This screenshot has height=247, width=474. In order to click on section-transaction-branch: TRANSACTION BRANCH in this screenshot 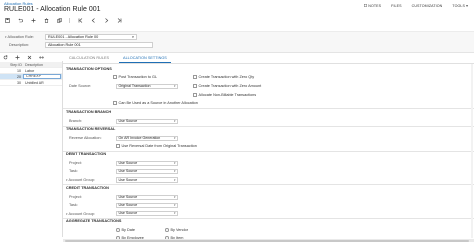, I will do `click(89, 112)`.